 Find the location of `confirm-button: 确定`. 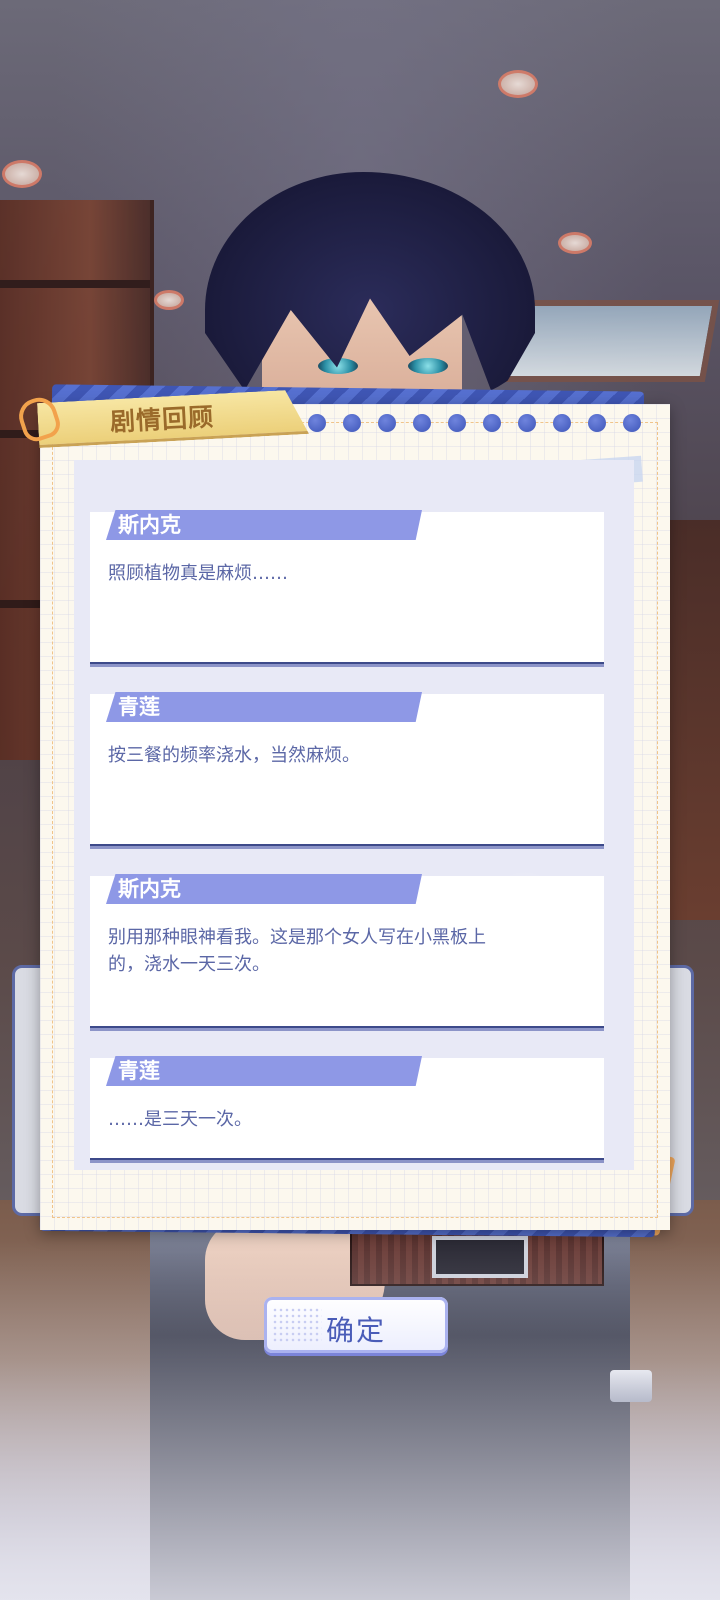

confirm-button: 确定 is located at coordinates (356, 1325).